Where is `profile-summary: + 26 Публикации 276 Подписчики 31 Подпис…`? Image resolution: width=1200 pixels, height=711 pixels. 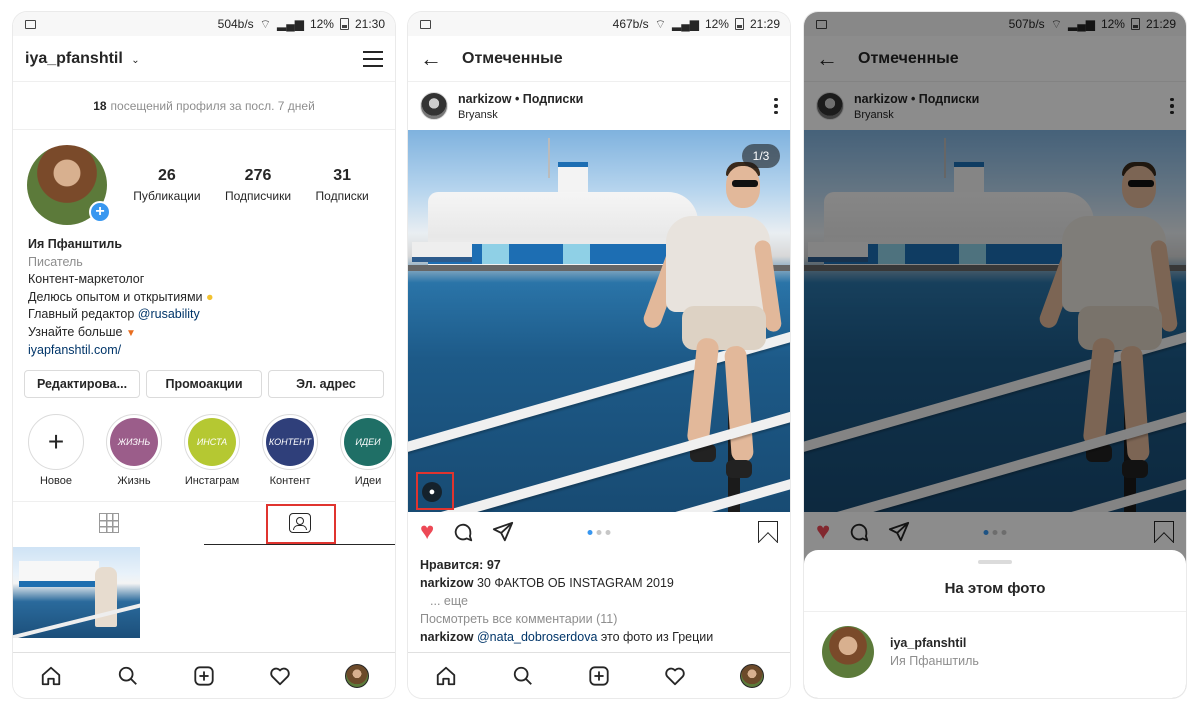 profile-summary: + 26 Публикации 276 Подписчики 31 Подпис… is located at coordinates (204, 179).